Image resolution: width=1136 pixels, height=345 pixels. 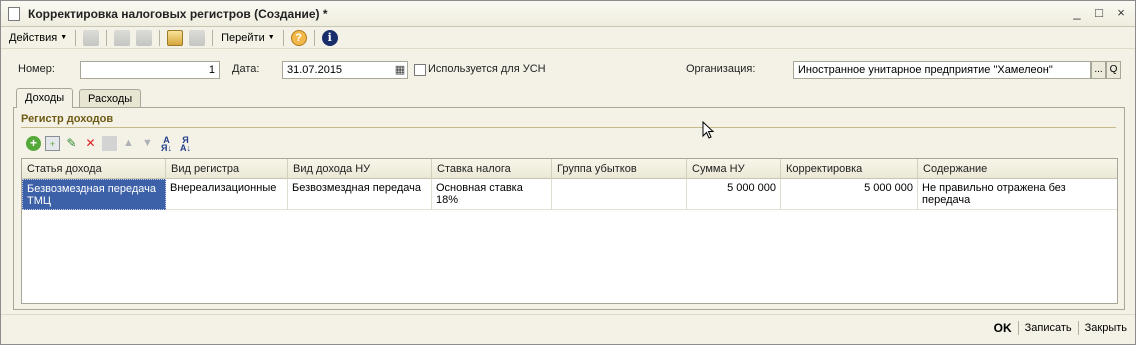 I want to click on actions-menu: Действия ▼, so click(x=38, y=38).